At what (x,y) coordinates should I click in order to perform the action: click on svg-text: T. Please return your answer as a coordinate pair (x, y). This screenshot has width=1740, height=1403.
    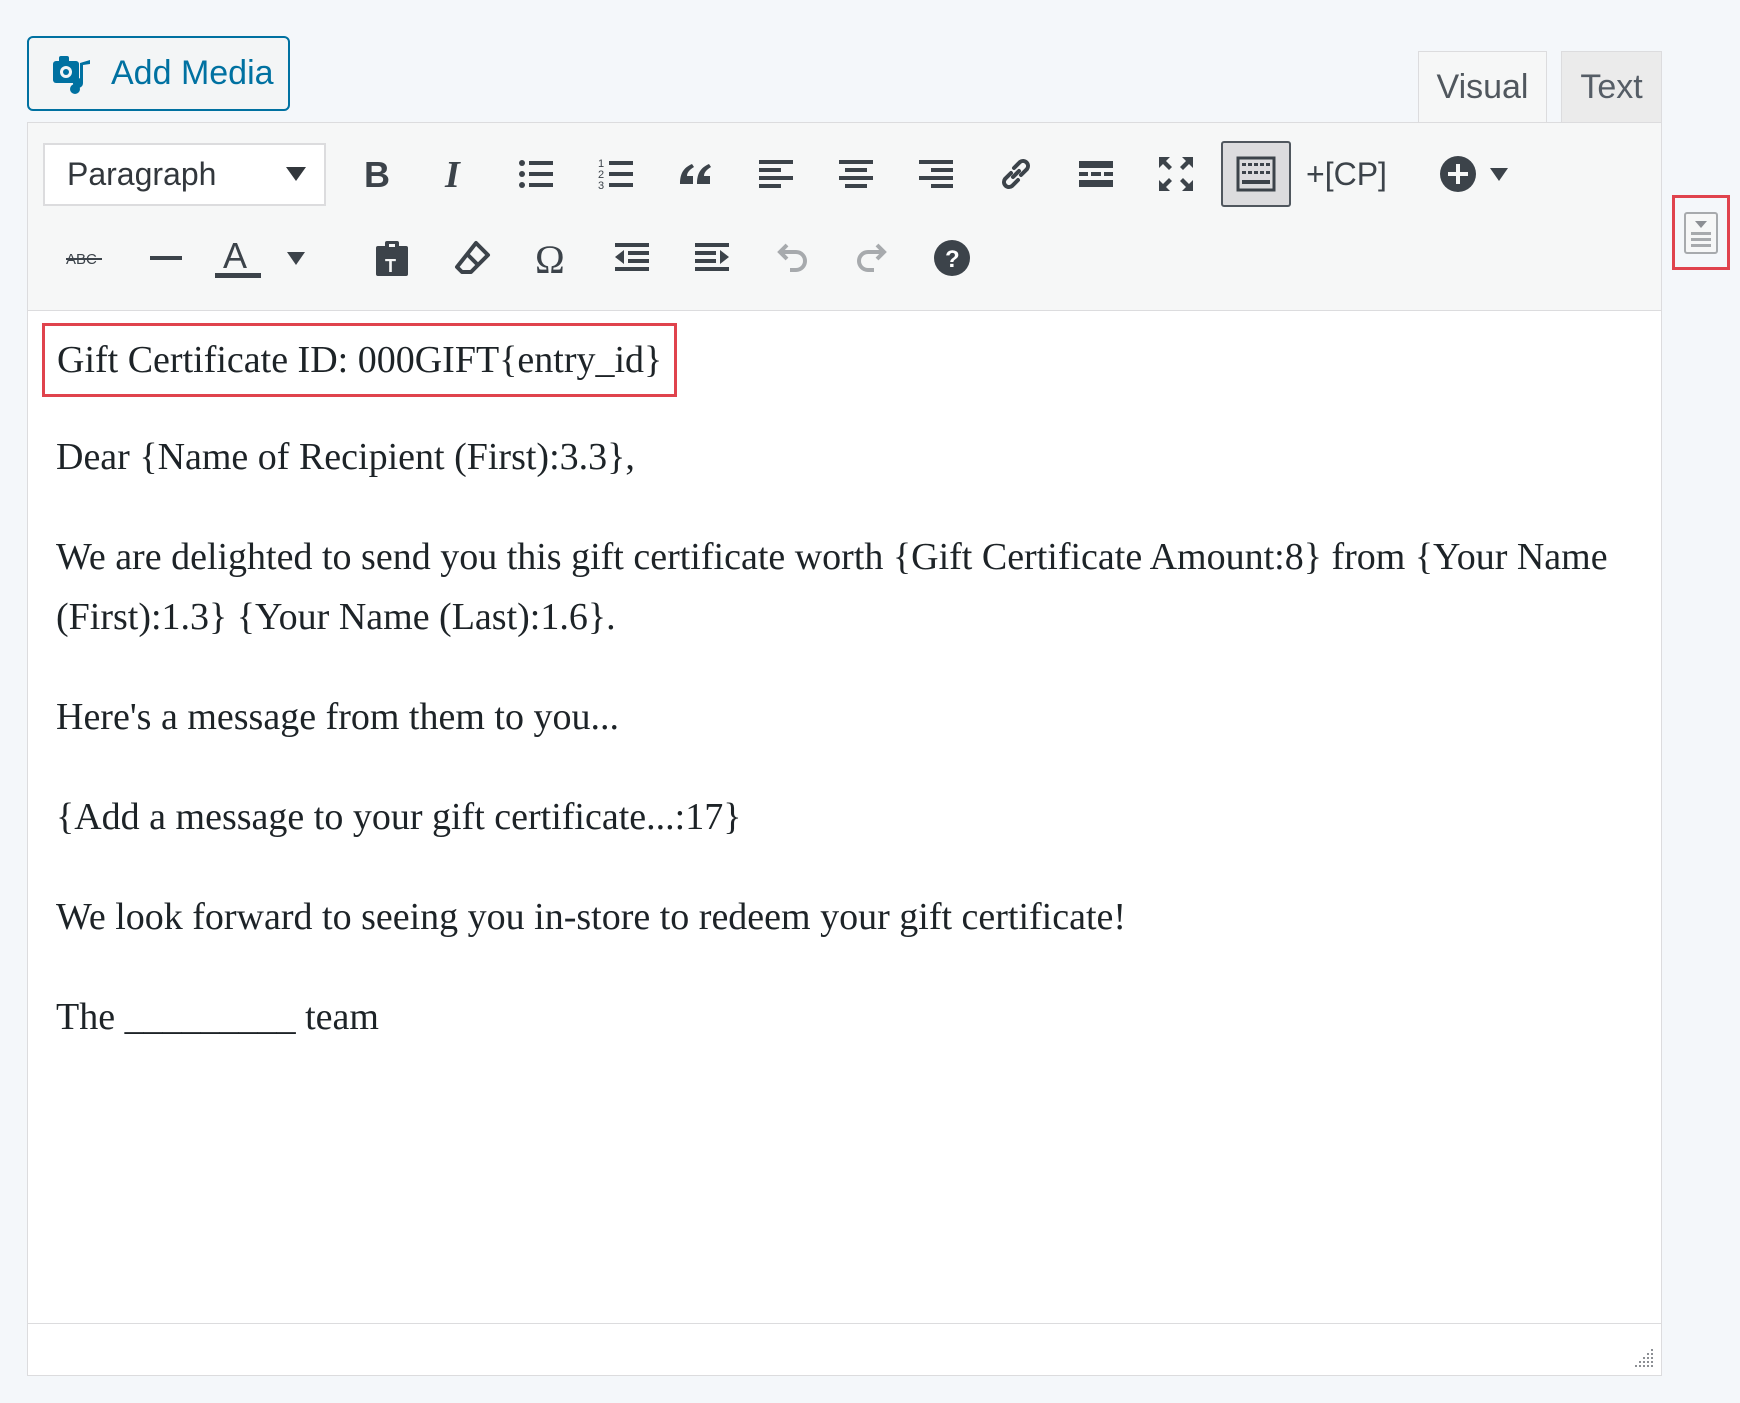
    Looking at the image, I should click on (390, 266).